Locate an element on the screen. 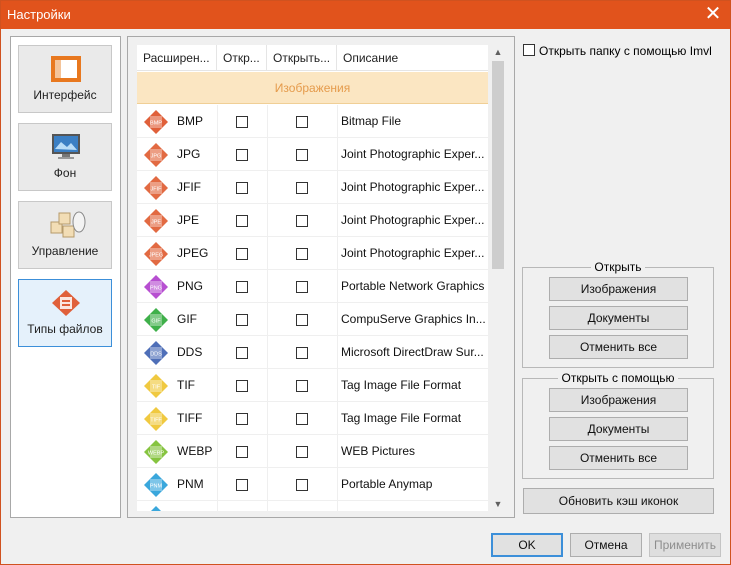 This screenshot has width=731, height=565. file-type-icon: BMP is located at coordinates (156, 122).